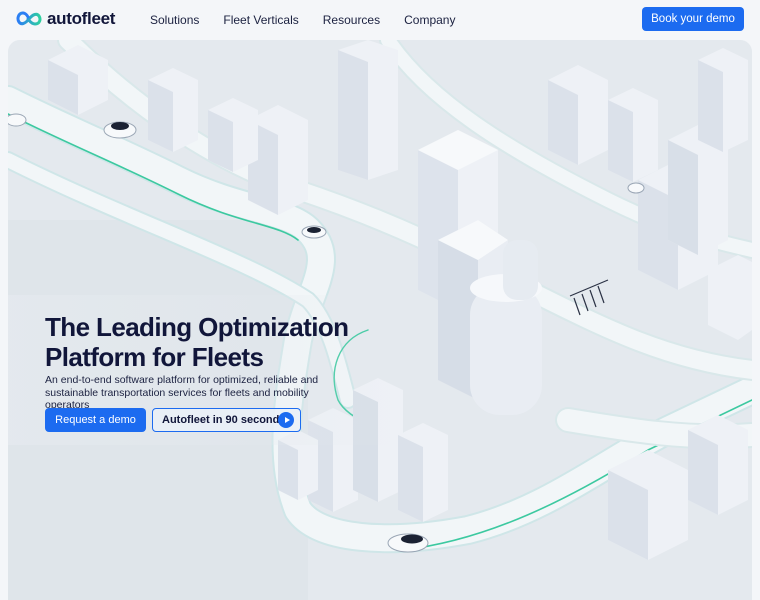 This screenshot has height=600, width=760. I want to click on brand-name: autofleet, so click(81, 18).